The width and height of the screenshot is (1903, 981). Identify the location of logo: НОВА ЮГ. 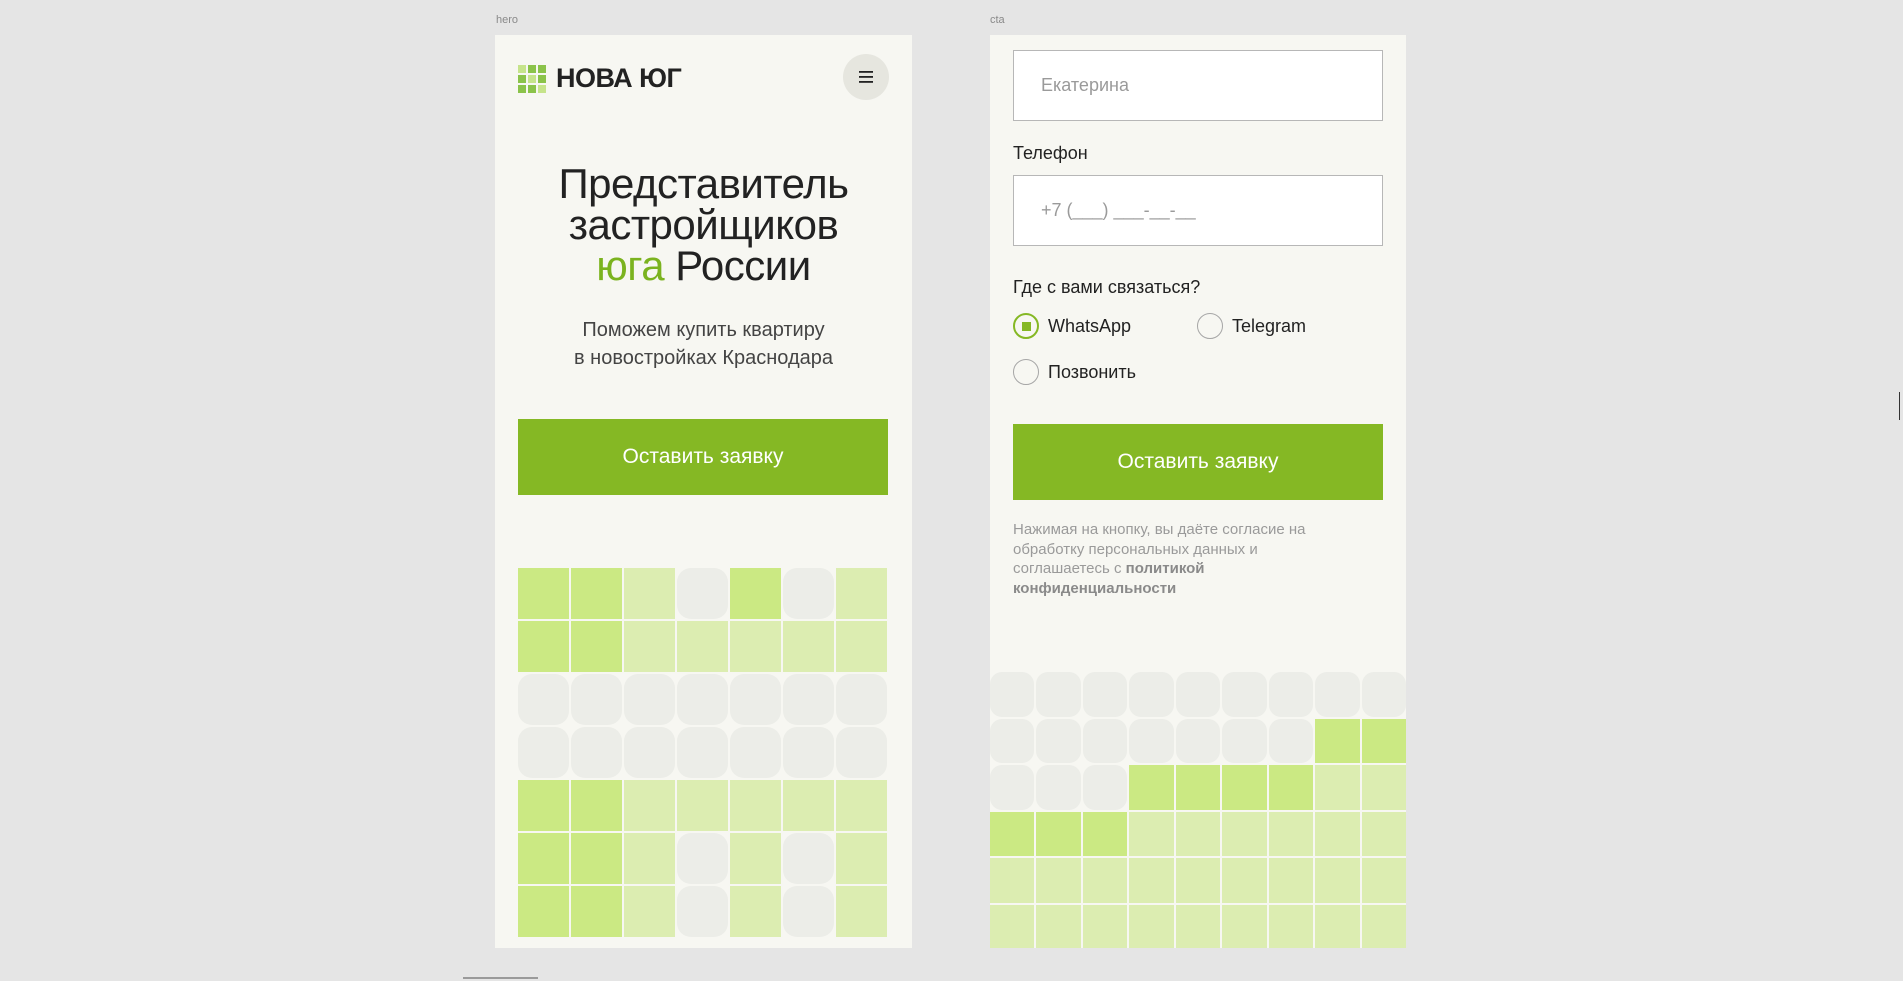
(600, 78).